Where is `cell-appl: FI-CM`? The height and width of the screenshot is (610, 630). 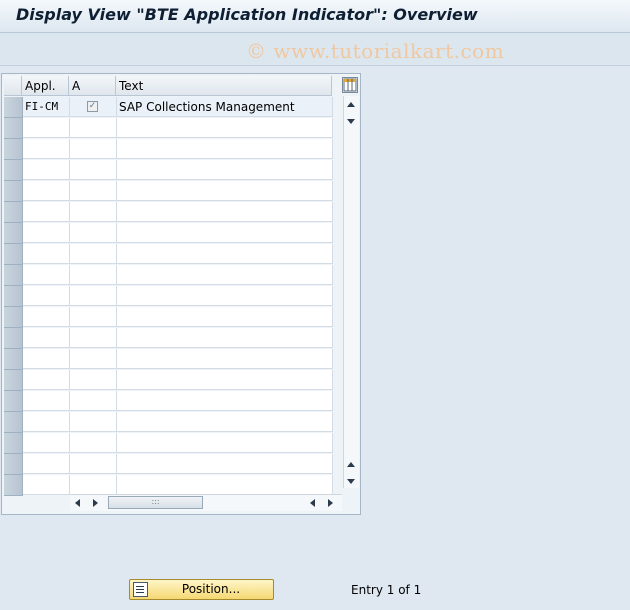
cell-appl: FI-CM is located at coordinates (46, 107).